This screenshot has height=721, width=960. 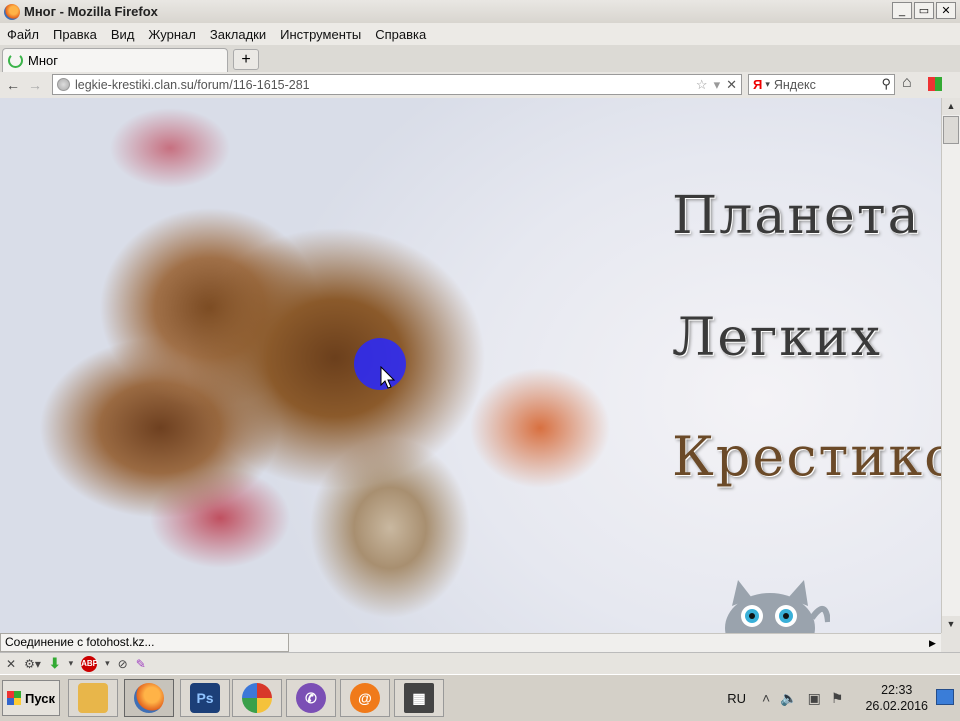 What do you see at coordinates (932, 643) in the screenshot?
I see `scroll-right-icon: ▶` at bounding box center [932, 643].